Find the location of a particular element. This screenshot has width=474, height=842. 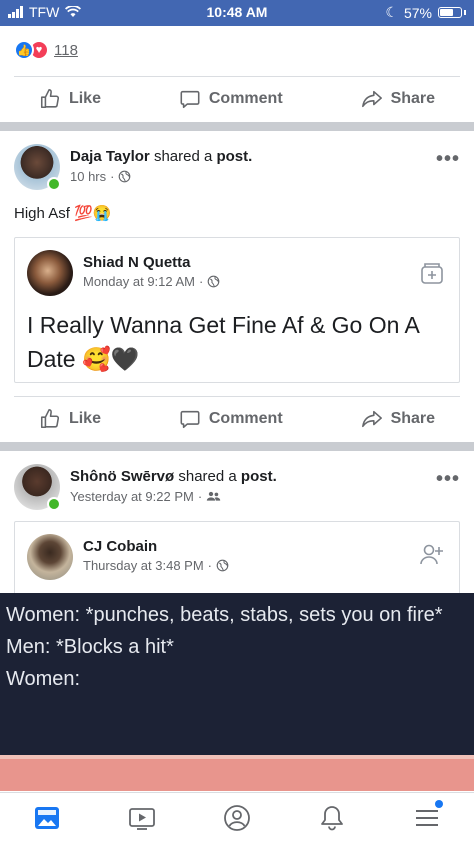

notification-dot is located at coordinates (438, 803).